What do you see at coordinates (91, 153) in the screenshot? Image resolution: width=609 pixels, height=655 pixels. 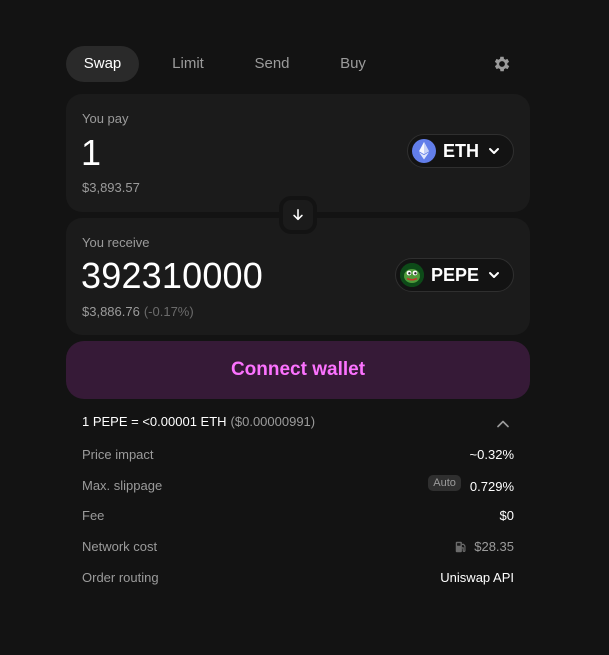 I see `pay-amount-input: 1` at bounding box center [91, 153].